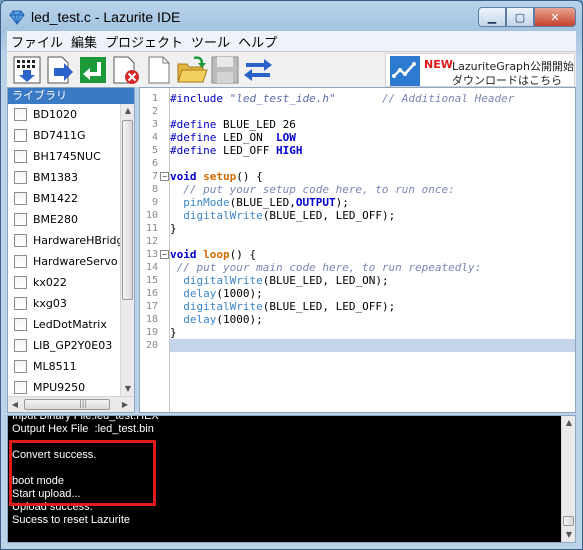 The height and width of the screenshot is (550, 583). Describe the element at coordinates (363, 163) in the screenshot. I see `code-line: 6` at that location.